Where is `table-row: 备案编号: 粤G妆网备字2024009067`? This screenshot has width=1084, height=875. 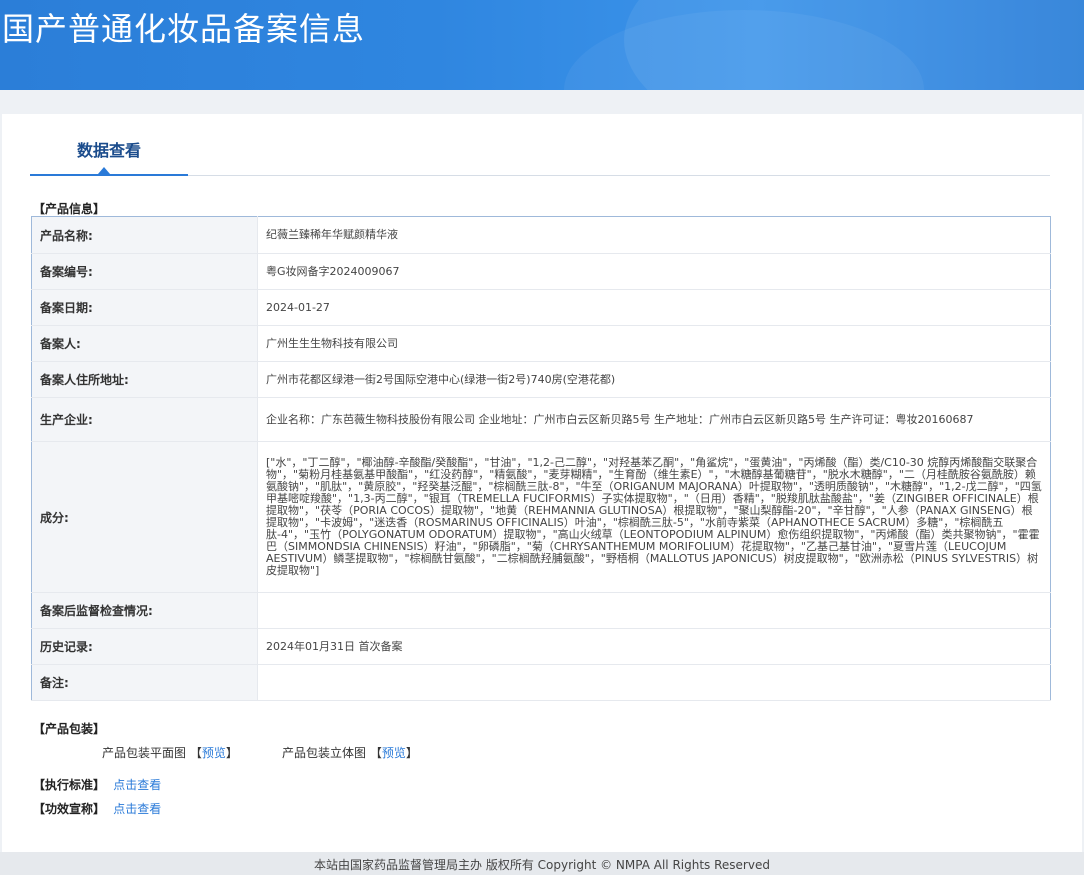 table-row: 备案编号: 粤G妆网备字2024009067 is located at coordinates (541, 271).